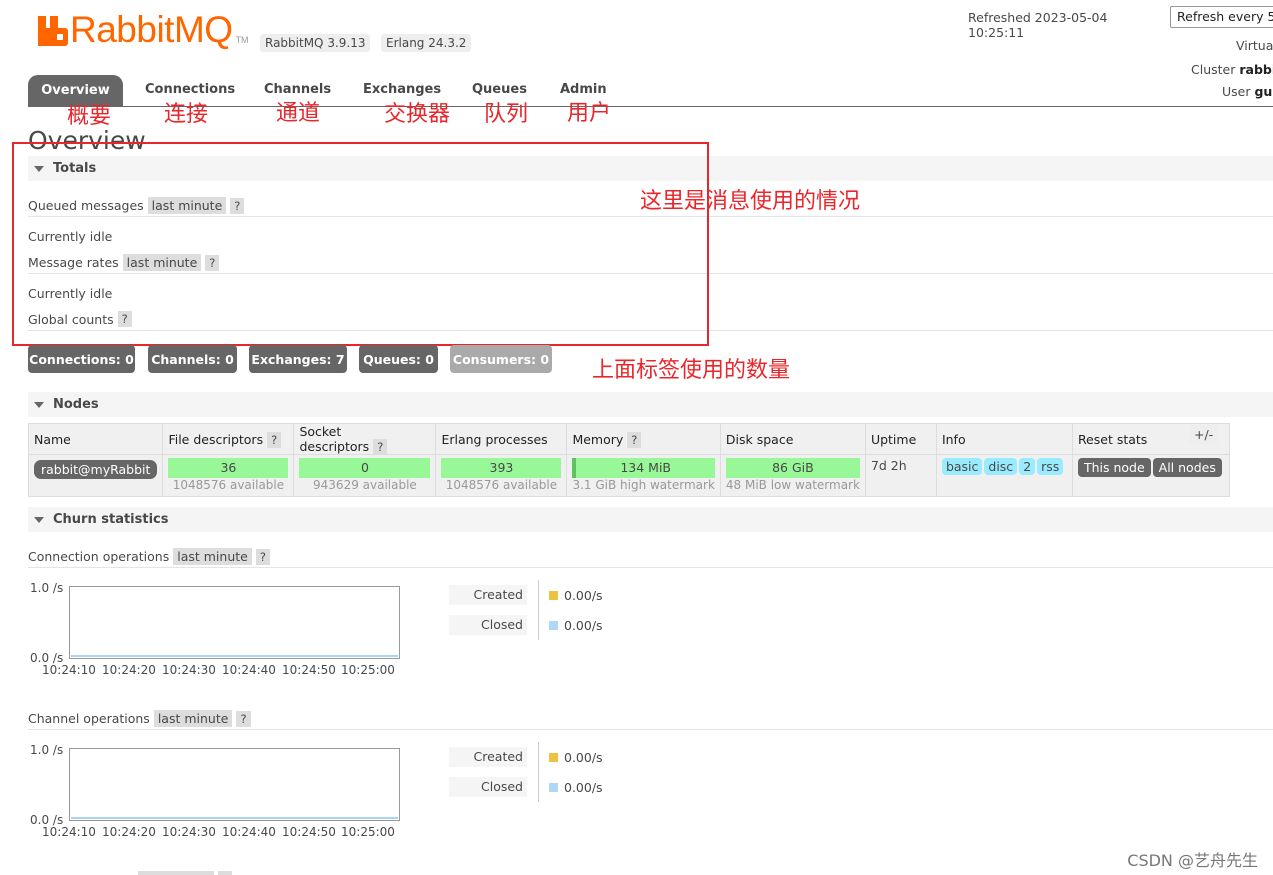  Describe the element at coordinates (499, 89) in the screenshot. I see `tab-queues: Queues` at that location.